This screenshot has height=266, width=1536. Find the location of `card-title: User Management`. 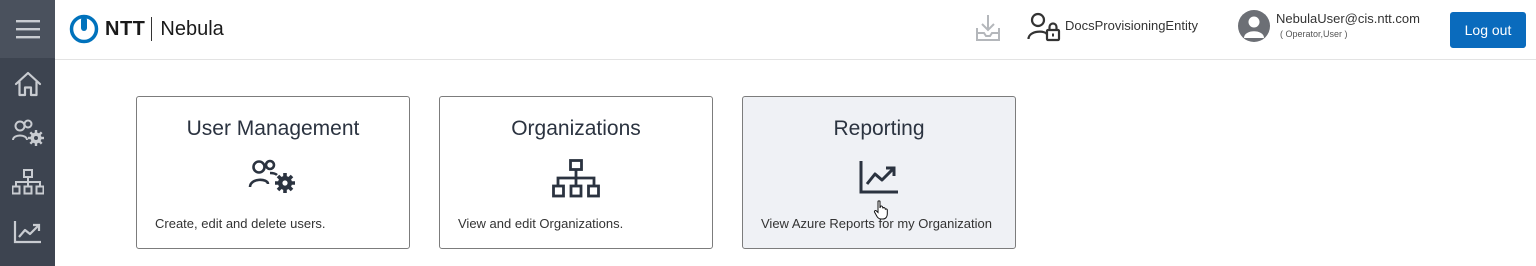

card-title: User Management is located at coordinates (273, 128).